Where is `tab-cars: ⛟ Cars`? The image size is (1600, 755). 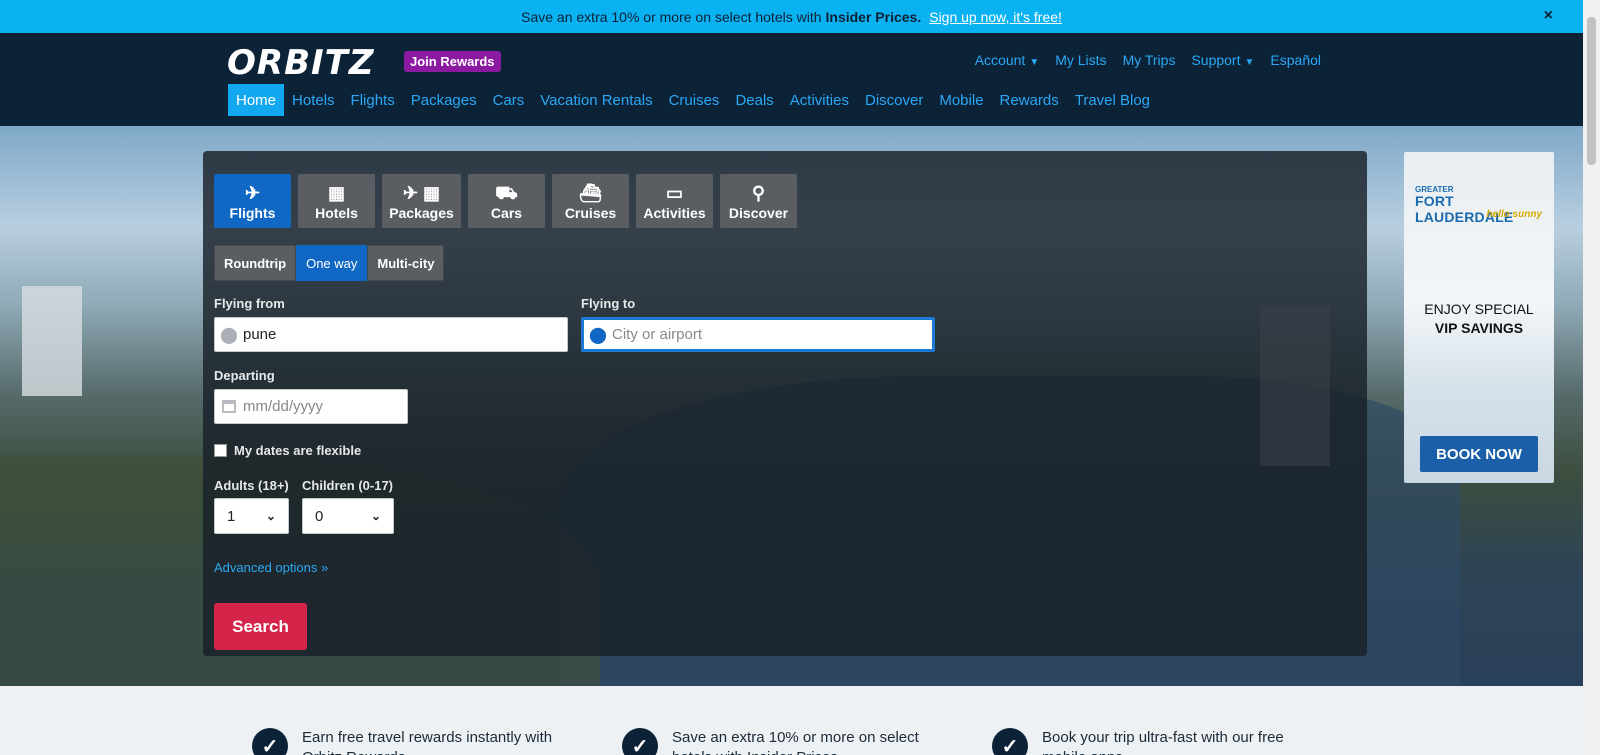
tab-cars: ⛟ Cars is located at coordinates (506, 201).